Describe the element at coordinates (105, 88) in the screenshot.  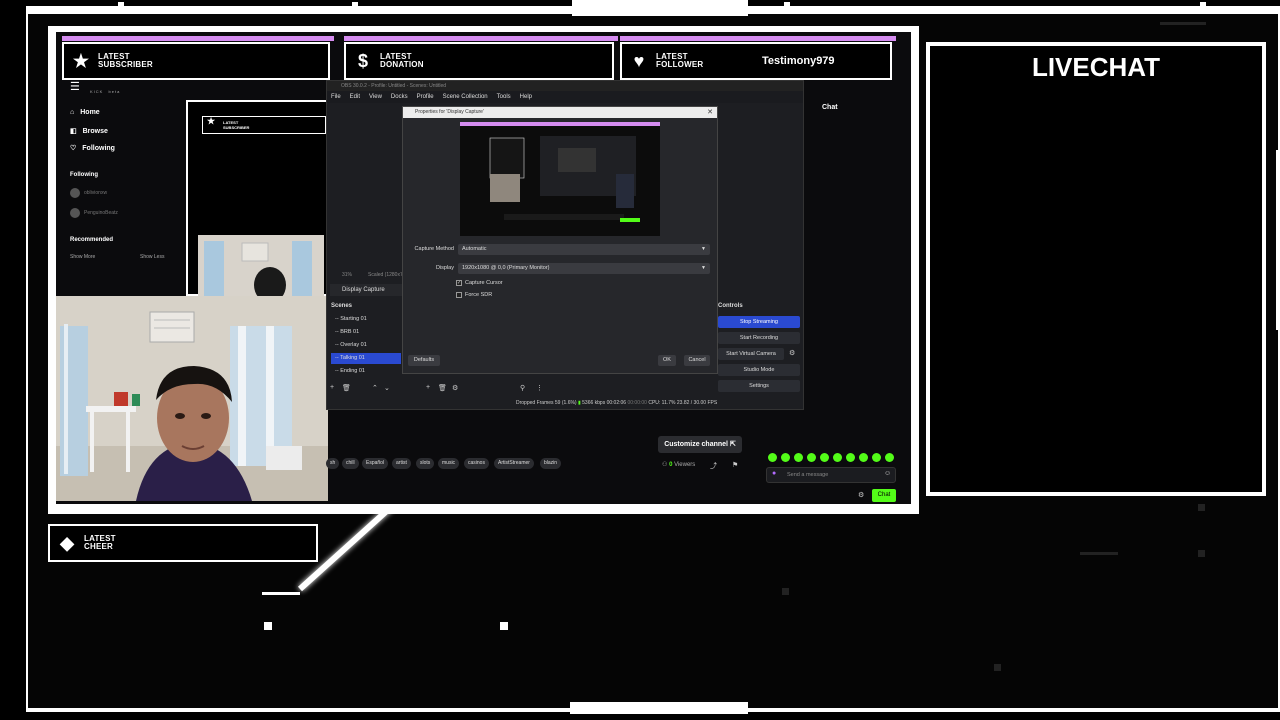
I see `kick-logo: KICK beta` at that location.